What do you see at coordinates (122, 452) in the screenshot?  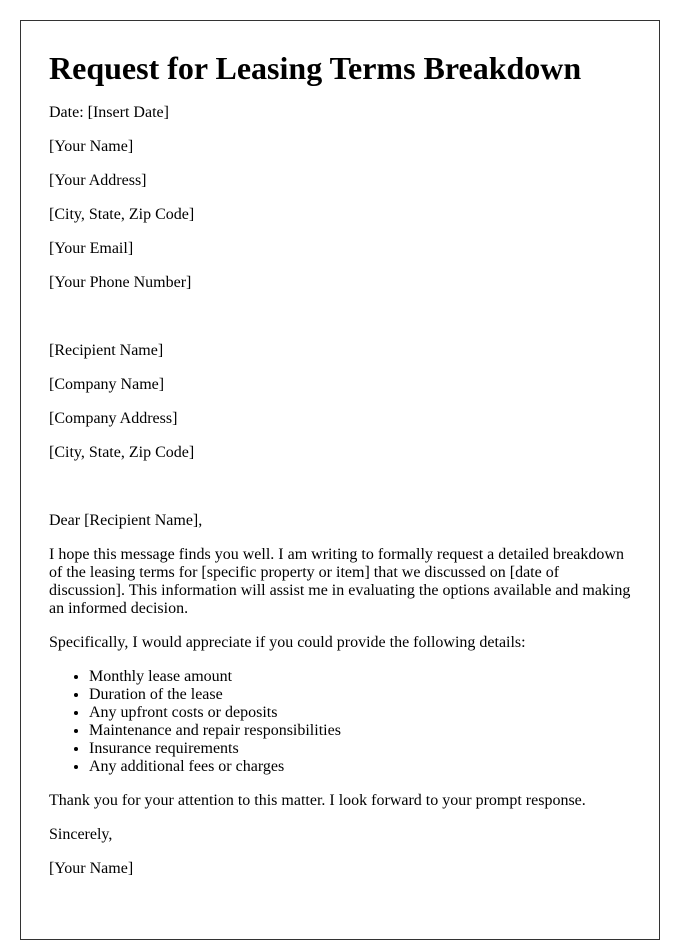 I see `recipient-city-state-zip: [City, State, Zip Code]` at bounding box center [122, 452].